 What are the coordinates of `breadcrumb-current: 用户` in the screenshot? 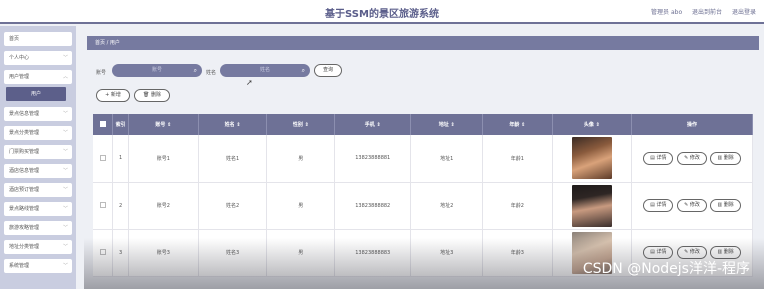 It's located at (114, 43).